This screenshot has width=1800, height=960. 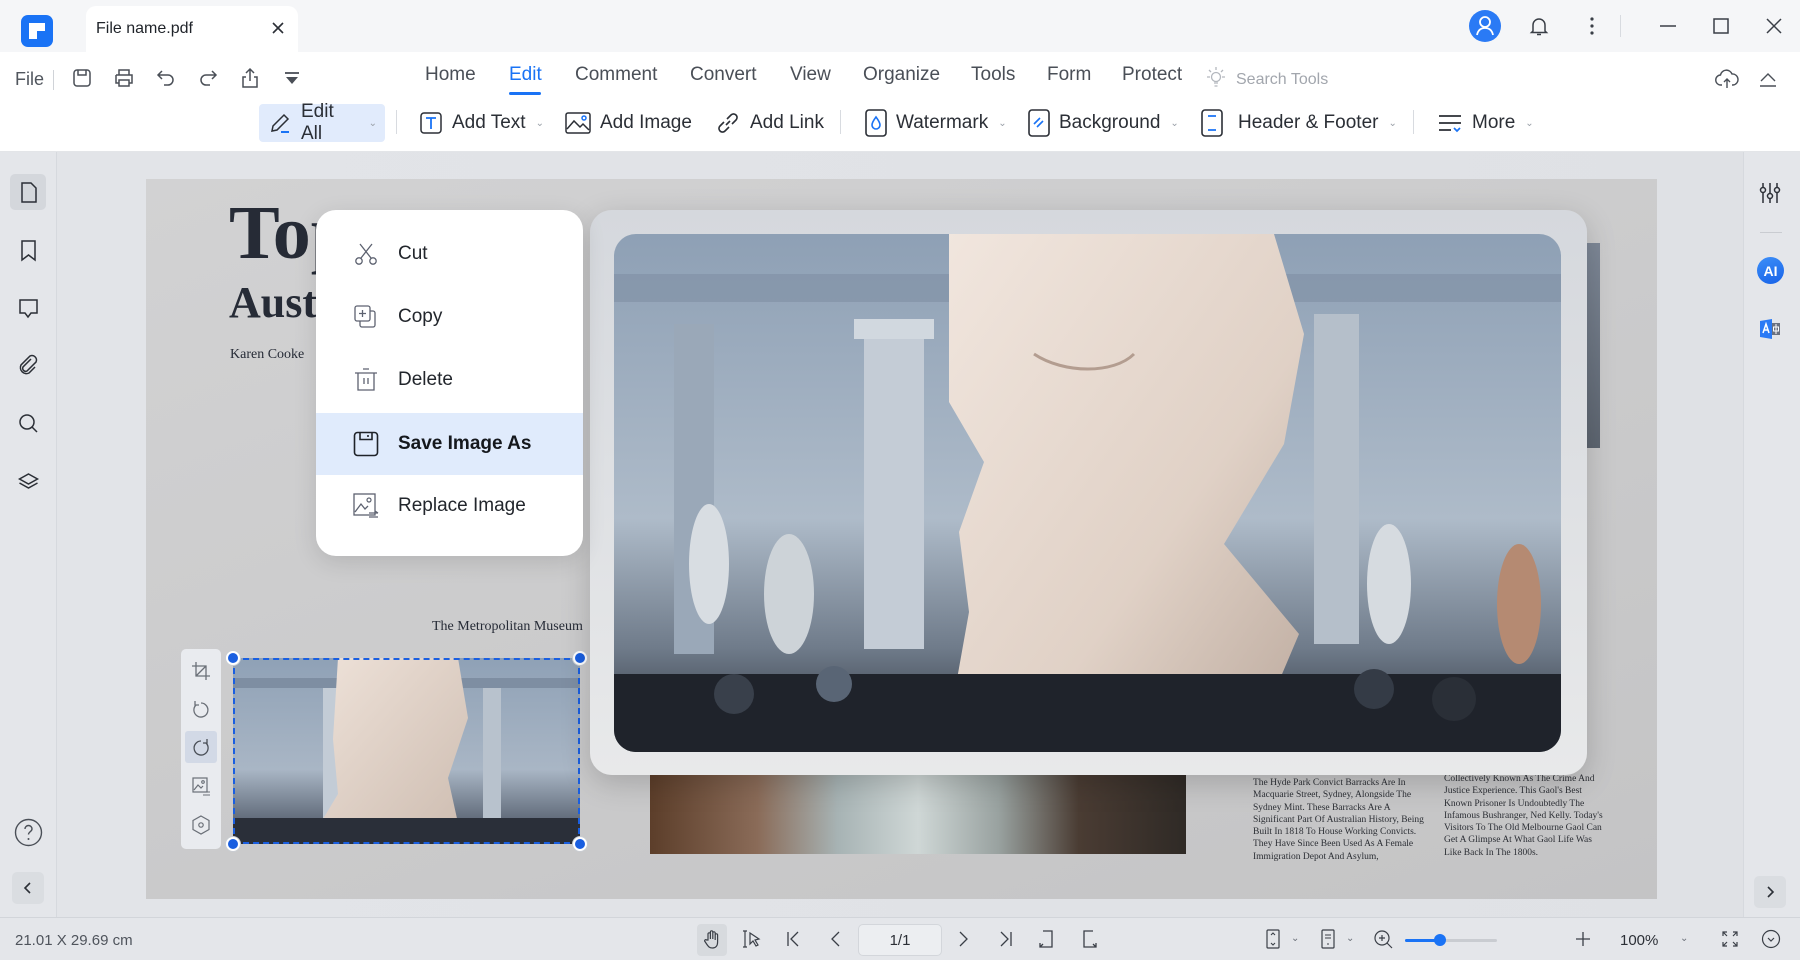 I want to click on add-link-button: Add Link, so click(x=769, y=123).